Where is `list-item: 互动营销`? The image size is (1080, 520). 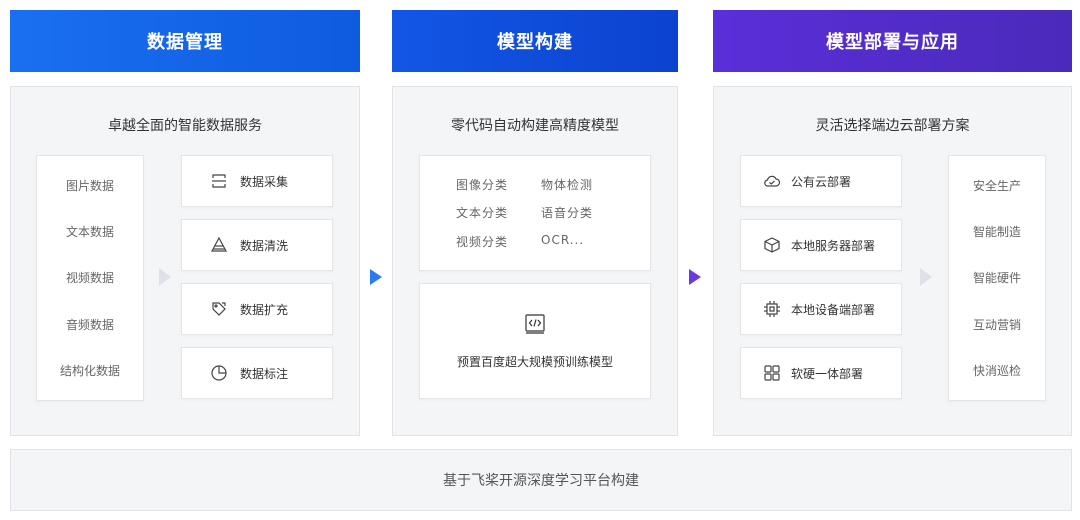
list-item: 互动营销 is located at coordinates (996, 324).